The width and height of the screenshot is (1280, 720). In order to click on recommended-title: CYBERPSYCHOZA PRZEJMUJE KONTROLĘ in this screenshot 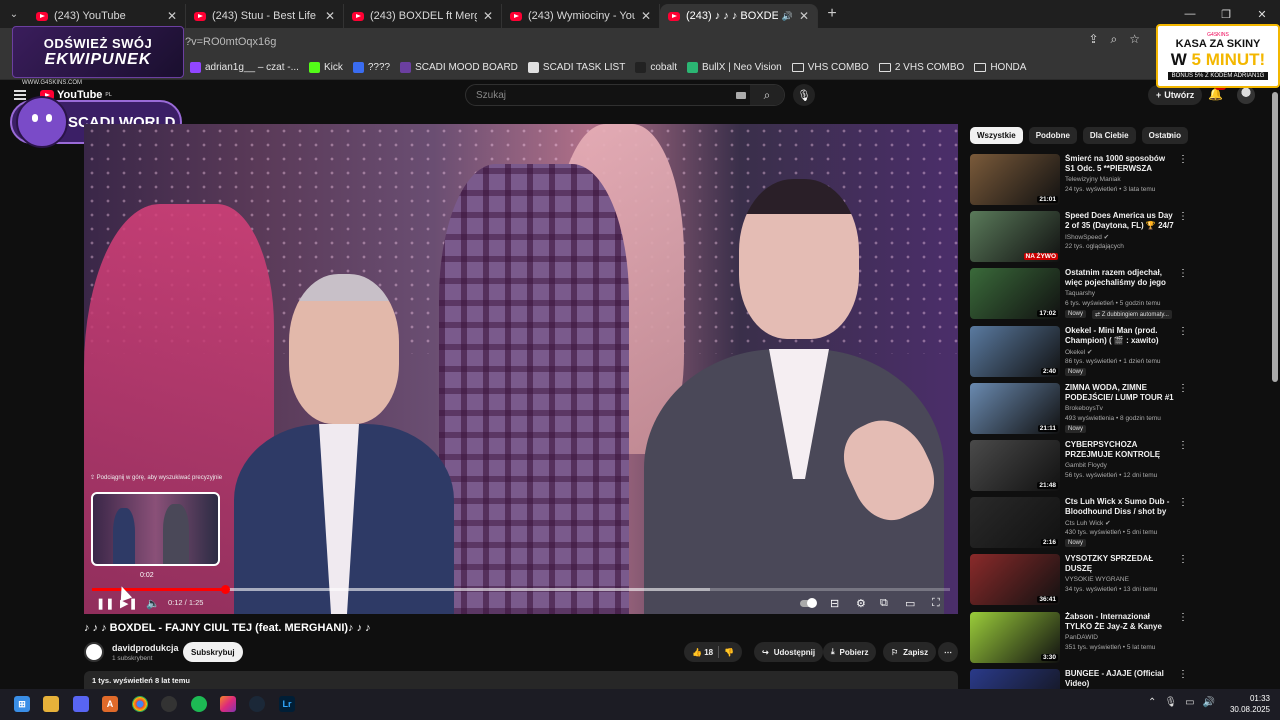, I will do `click(1120, 450)`.